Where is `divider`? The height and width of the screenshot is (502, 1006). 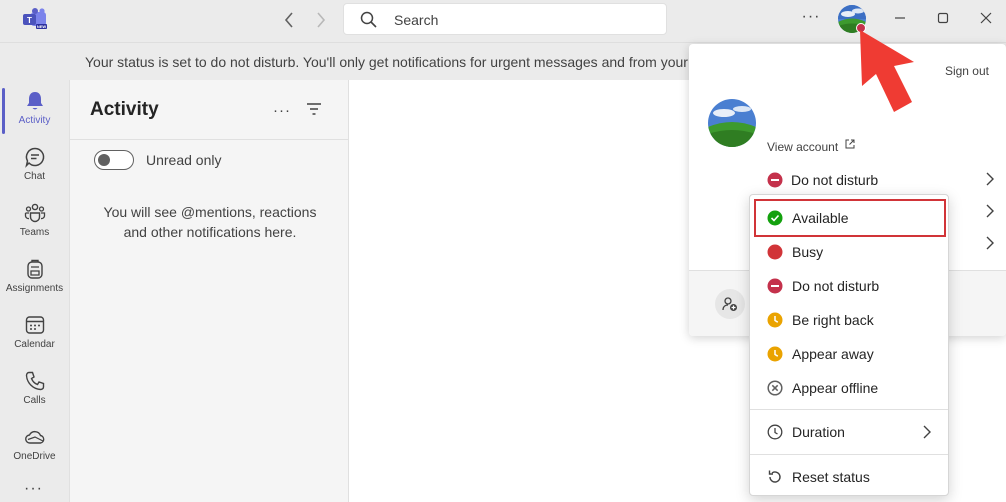 divider is located at coordinates (209, 139).